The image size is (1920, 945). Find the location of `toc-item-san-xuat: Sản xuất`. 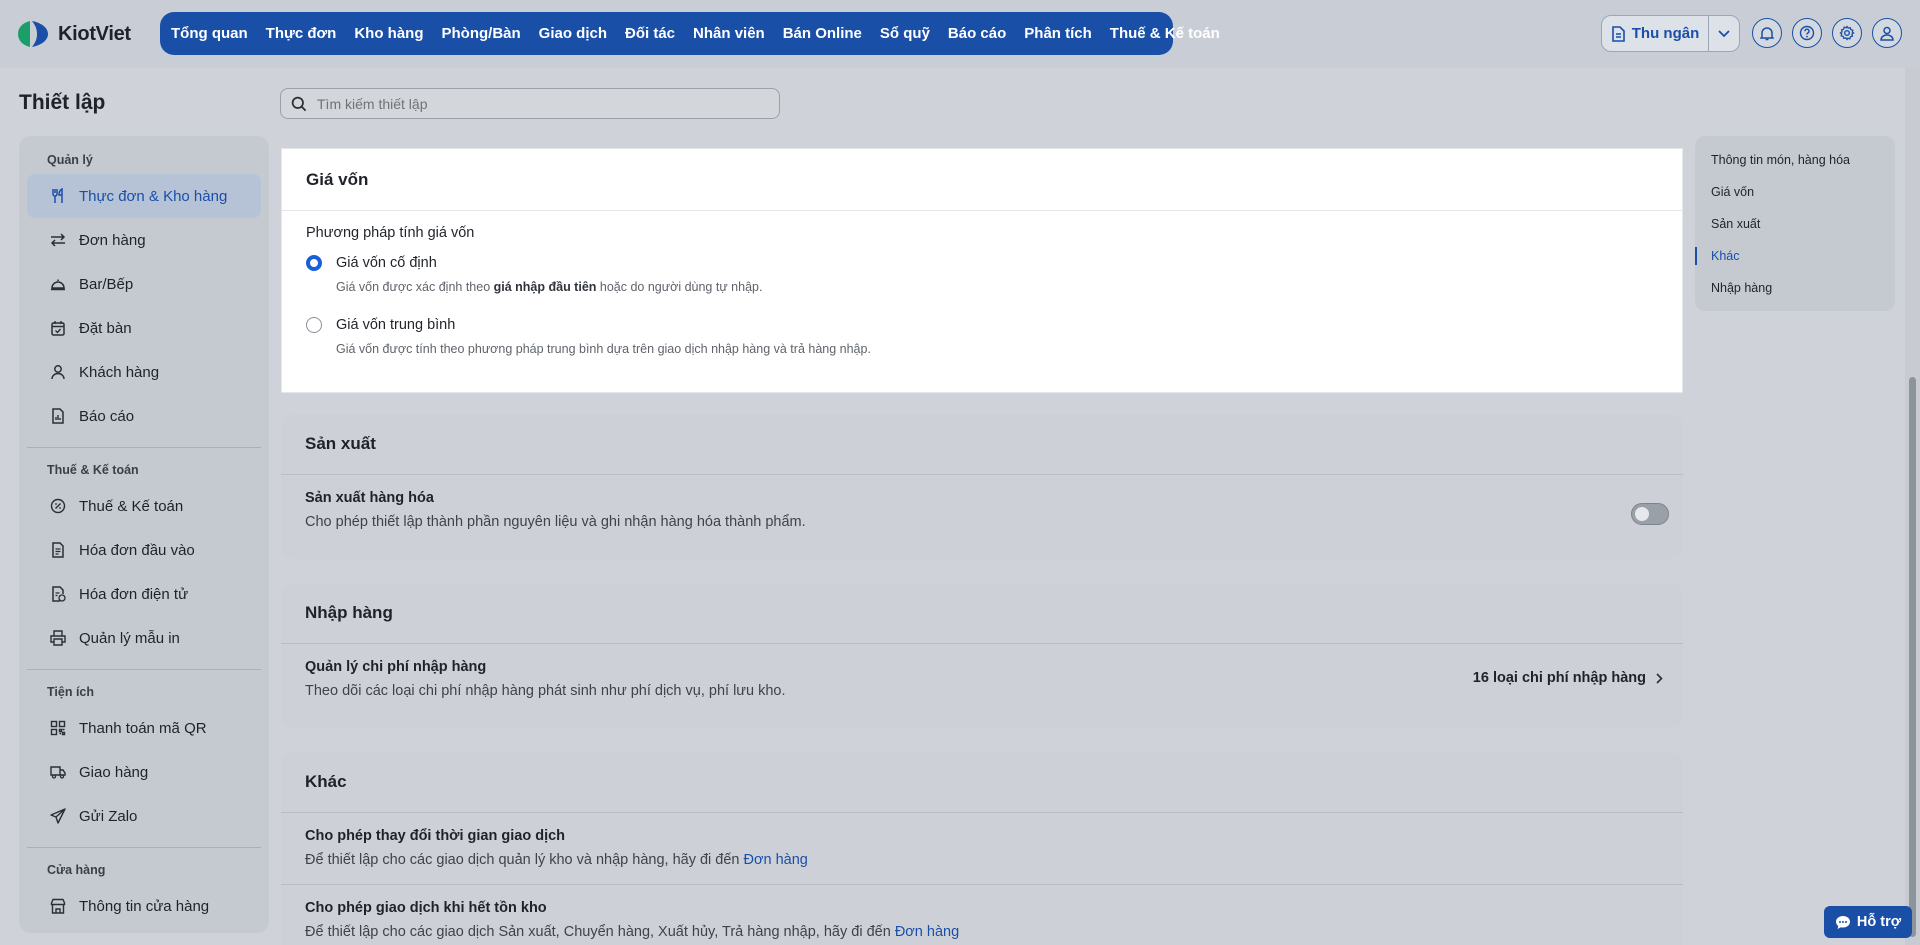

toc-item-san-xuat: Sản xuất is located at coordinates (1795, 224).